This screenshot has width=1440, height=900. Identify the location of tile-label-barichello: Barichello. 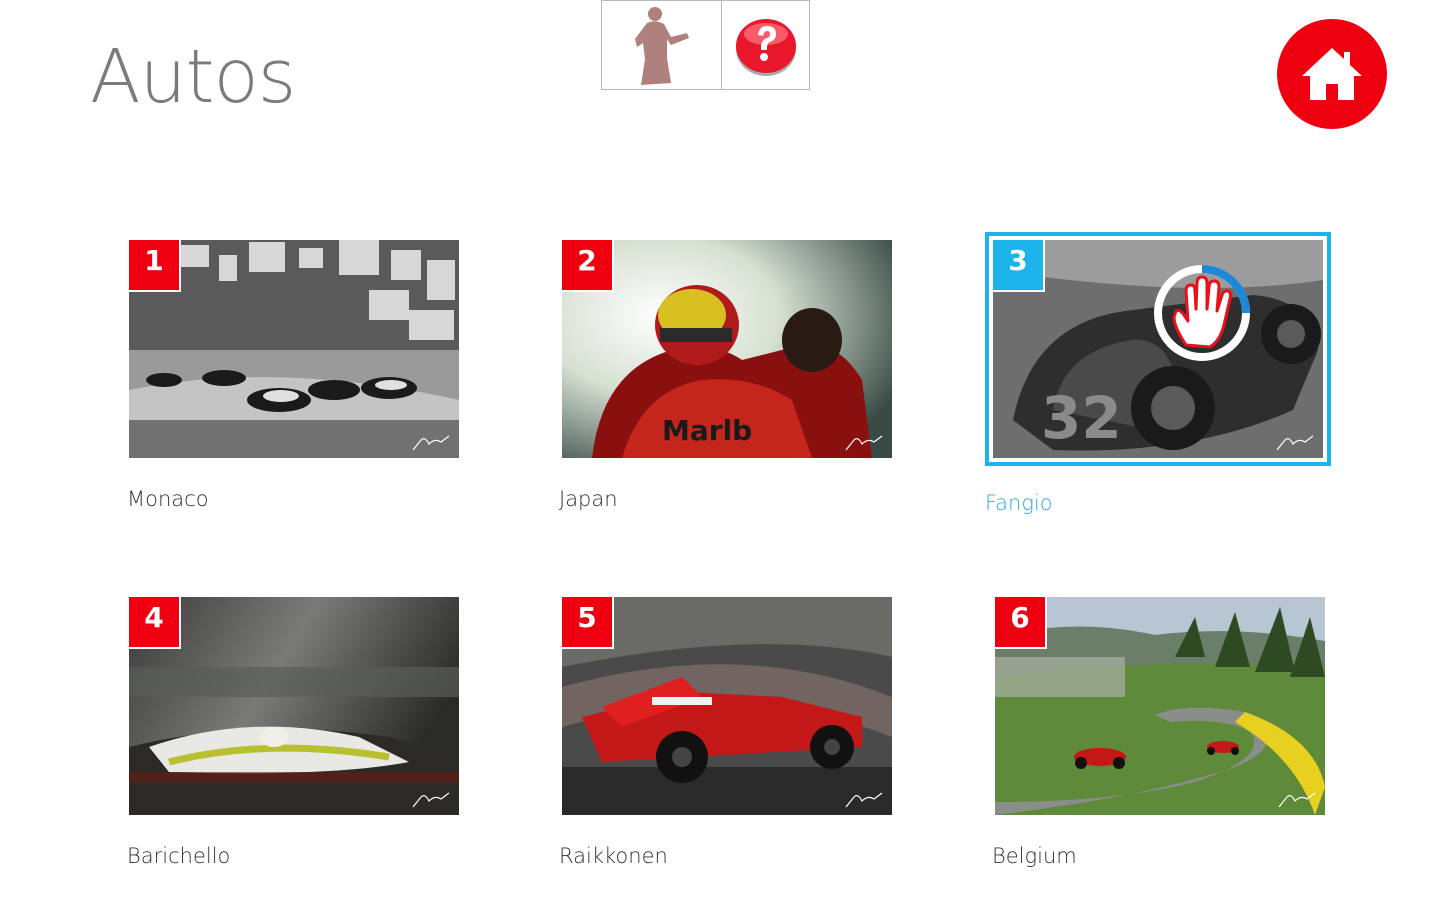
(178, 856).